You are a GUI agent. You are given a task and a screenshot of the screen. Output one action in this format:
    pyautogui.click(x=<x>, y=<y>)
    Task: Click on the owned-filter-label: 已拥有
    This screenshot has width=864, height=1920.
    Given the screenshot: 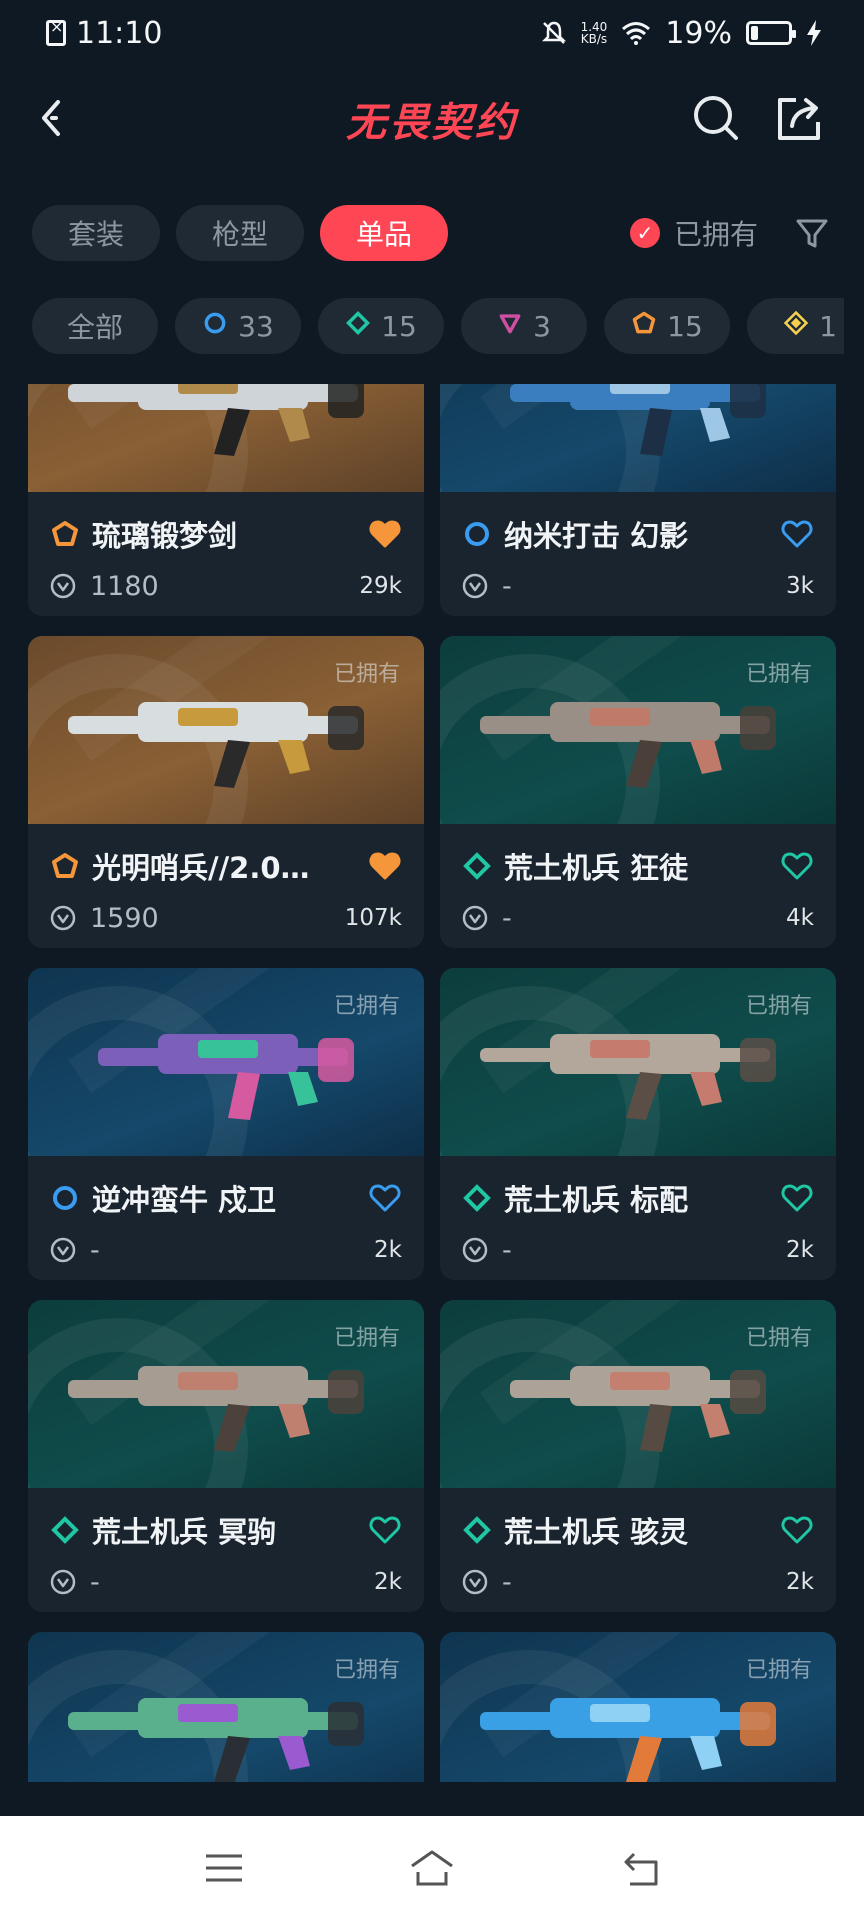 What is the action you would take?
    pyautogui.click(x=715, y=234)
    